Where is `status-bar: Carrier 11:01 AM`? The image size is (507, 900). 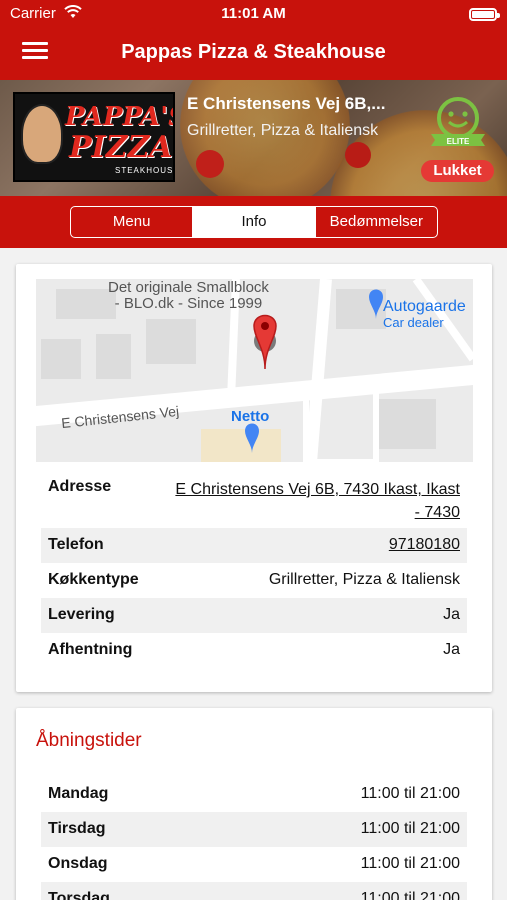 status-bar: Carrier 11:01 AM is located at coordinates (253, 14).